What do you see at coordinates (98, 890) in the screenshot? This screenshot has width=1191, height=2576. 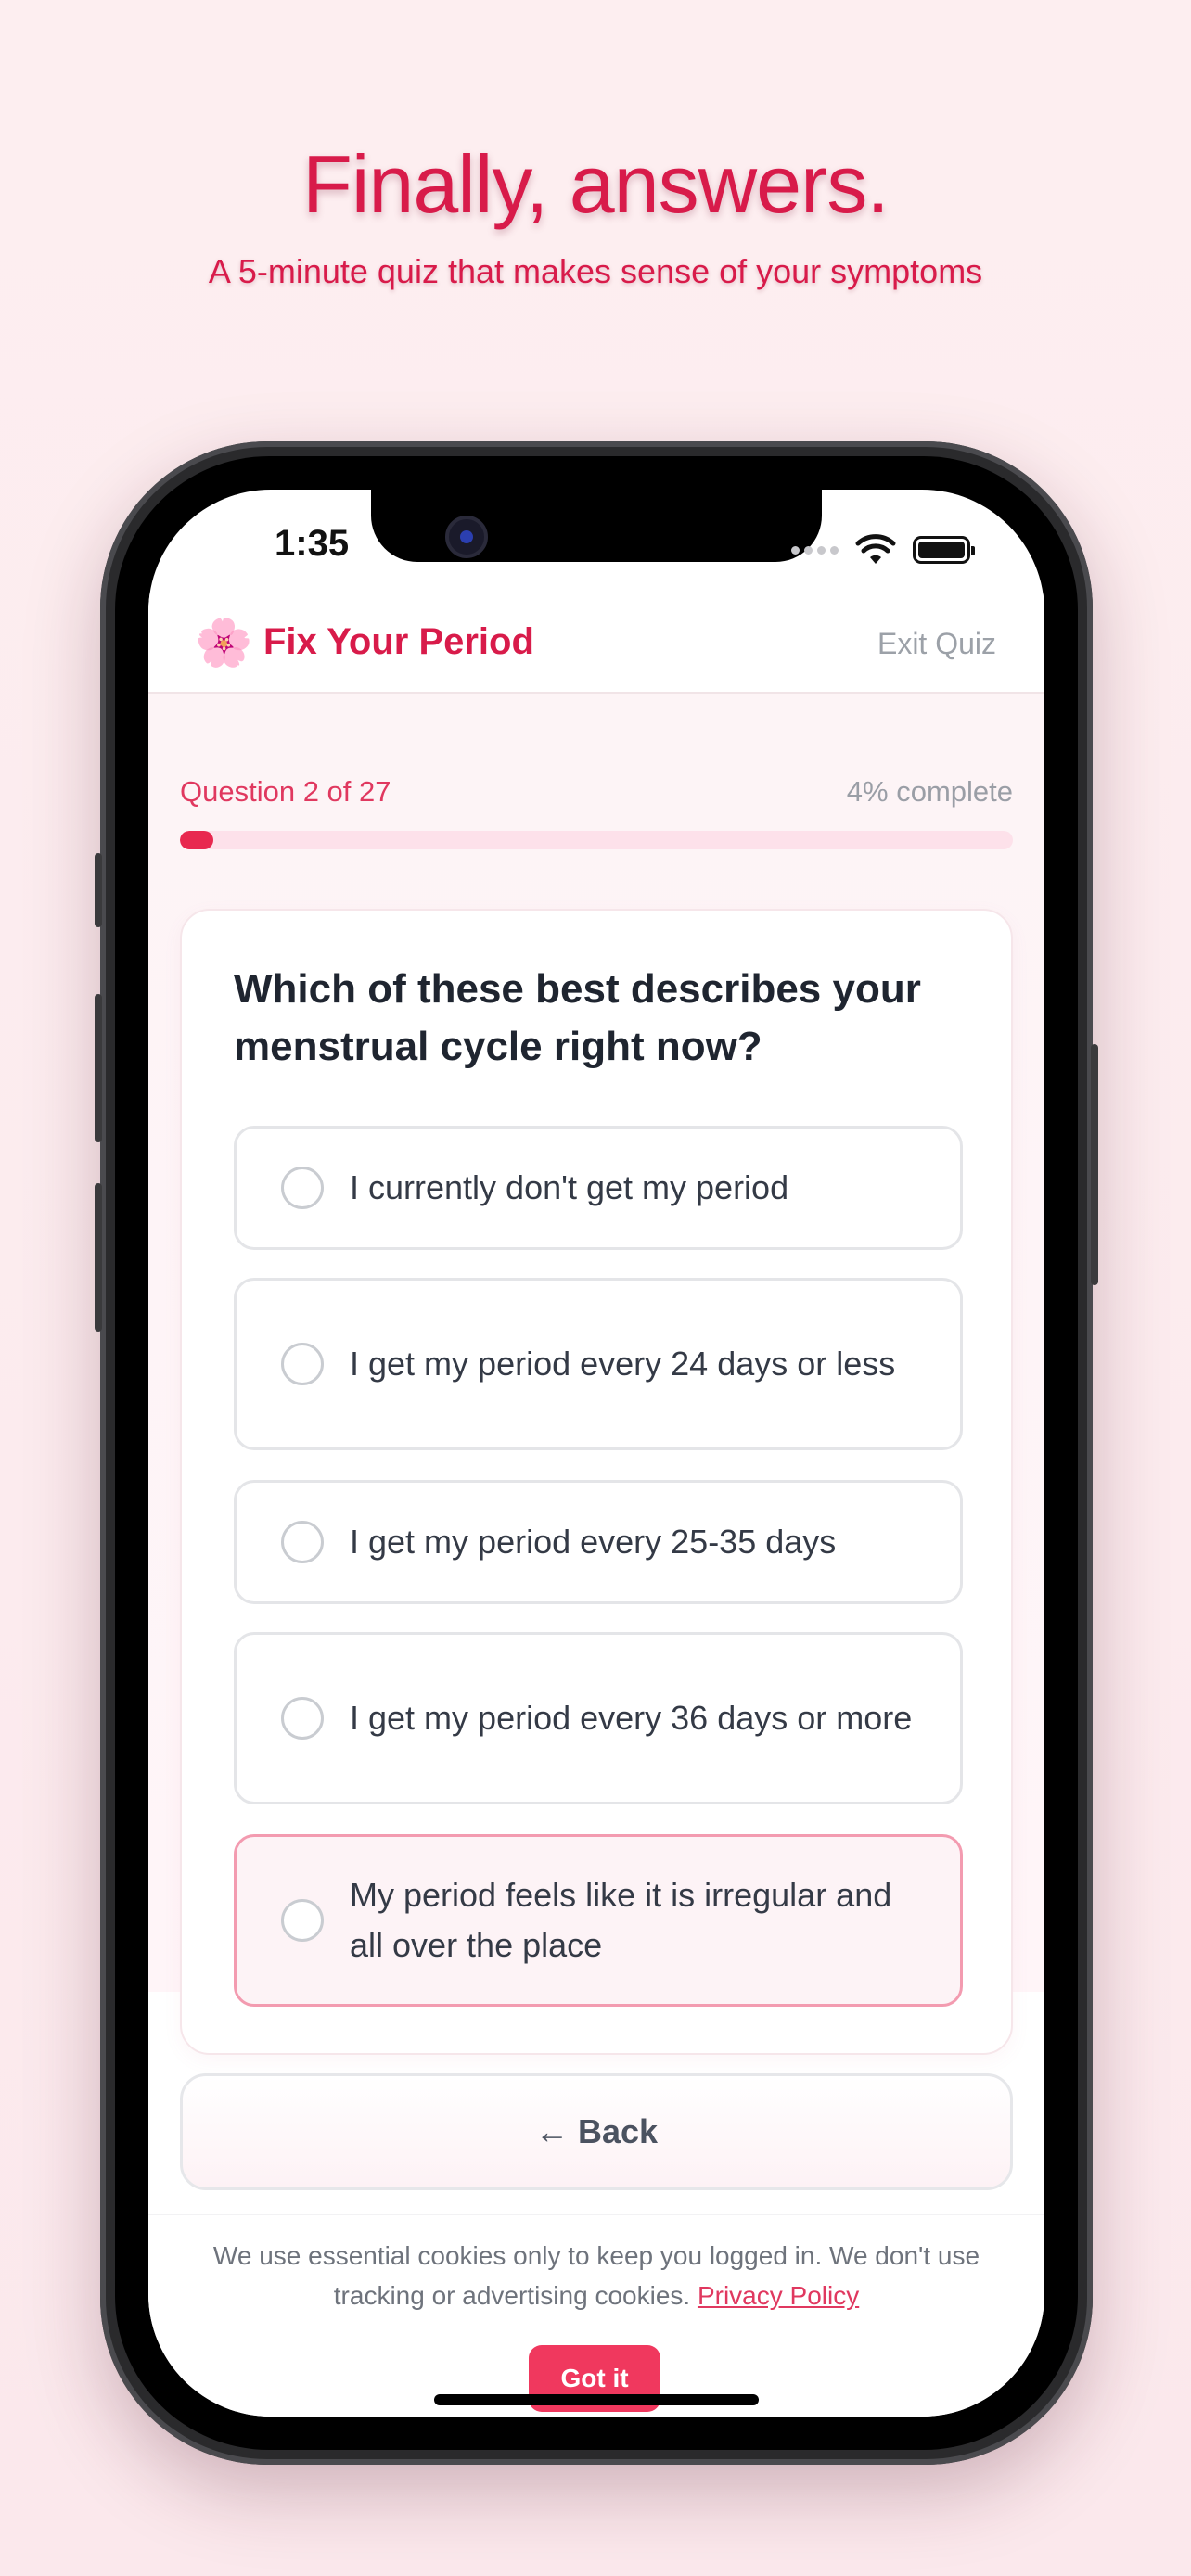 I see `mute-switch` at bounding box center [98, 890].